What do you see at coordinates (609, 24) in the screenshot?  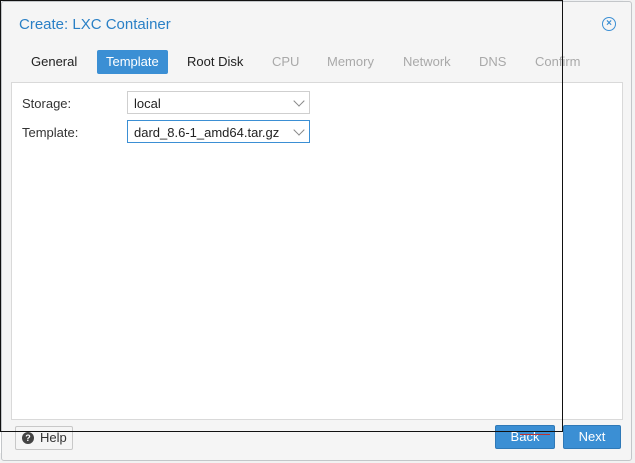 I see `close-icon: ×` at bounding box center [609, 24].